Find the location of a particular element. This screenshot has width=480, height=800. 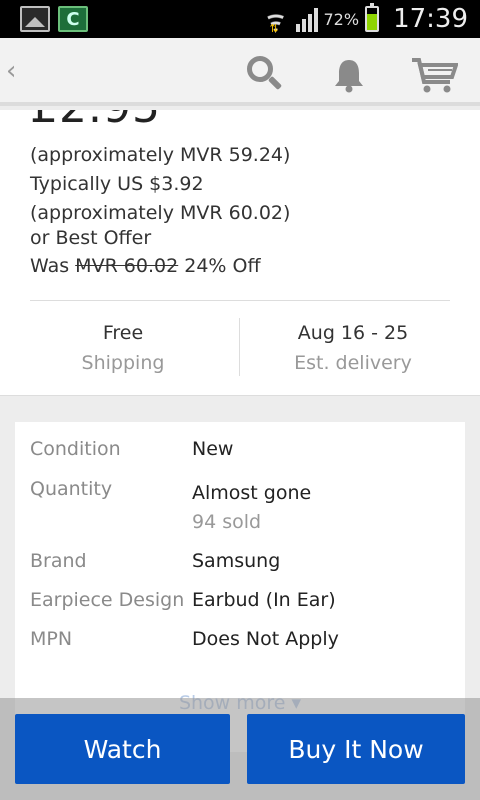

bell-icon is located at coordinates (349, 75).